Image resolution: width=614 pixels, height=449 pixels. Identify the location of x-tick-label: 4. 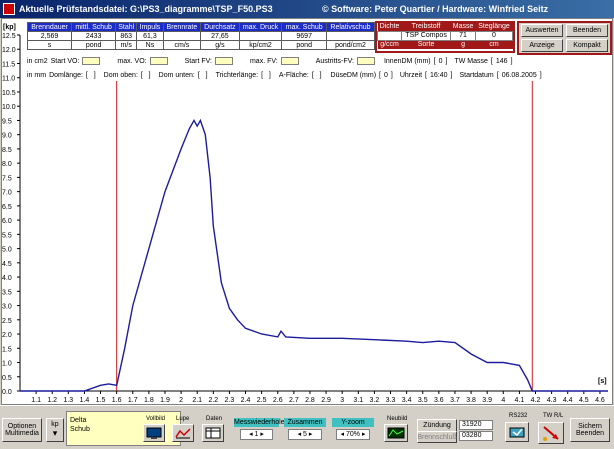
(503, 400).